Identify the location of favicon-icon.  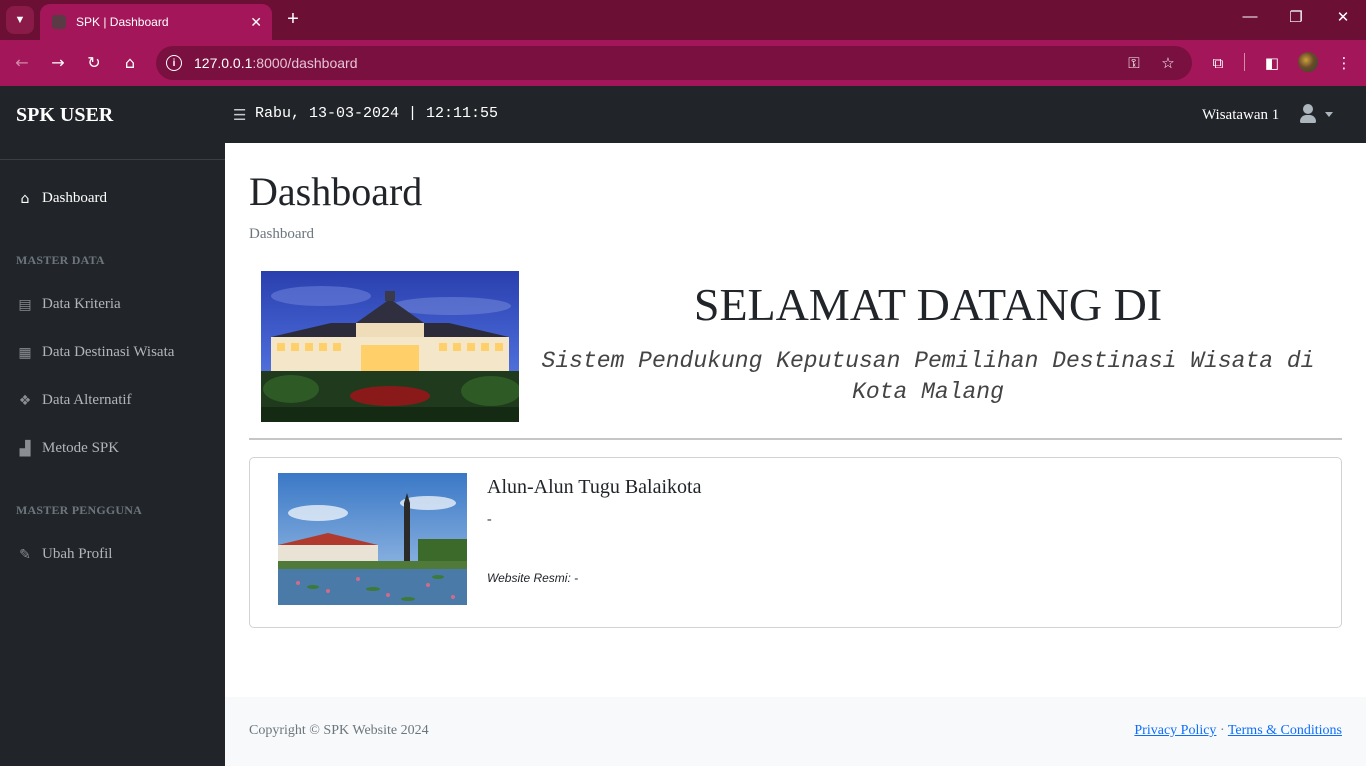
(59, 22).